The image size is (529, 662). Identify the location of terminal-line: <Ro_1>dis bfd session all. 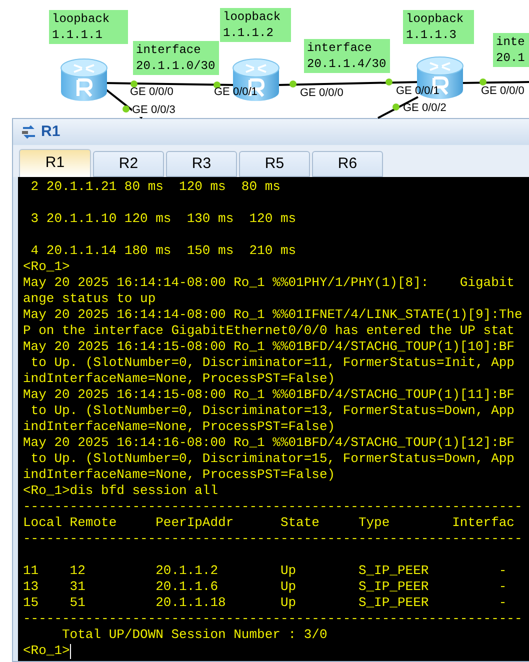
(120, 491).